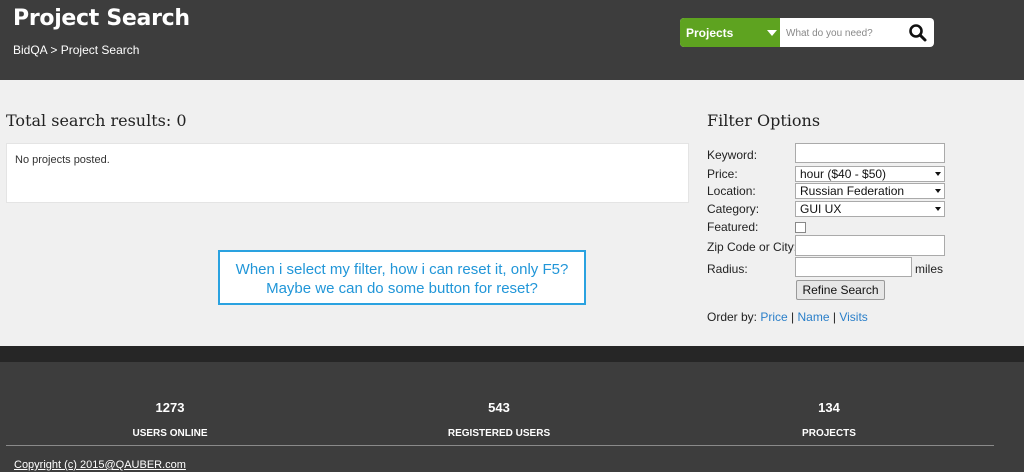 The width and height of the screenshot is (1024, 472). I want to click on breadcrumb: BidQA > Project Search, so click(76, 50).